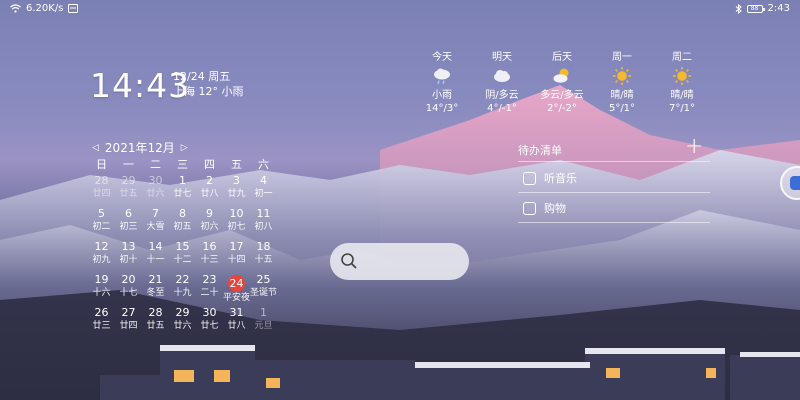 The image size is (800, 400). I want to click on day-number: 12, so click(101, 246).